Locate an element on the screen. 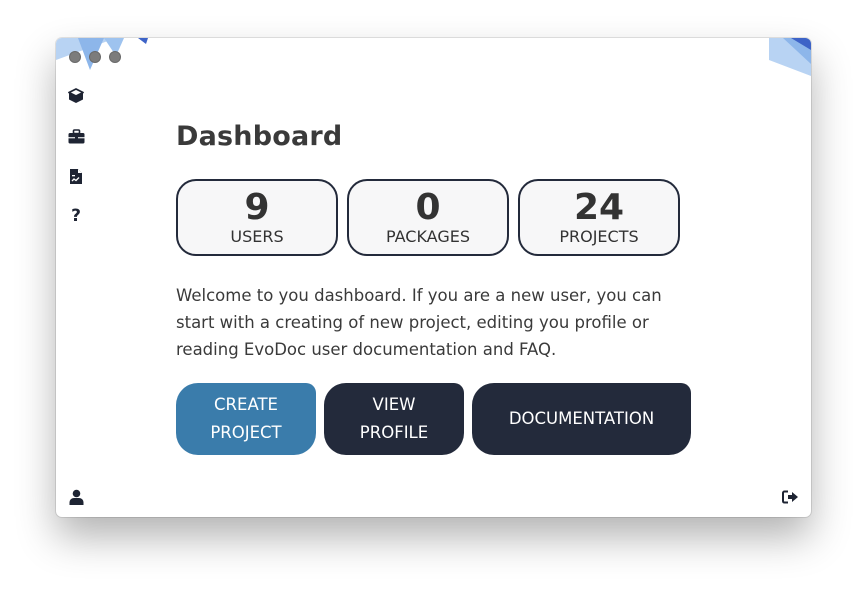 The image size is (867, 591). stat-value: 0 is located at coordinates (428, 207).